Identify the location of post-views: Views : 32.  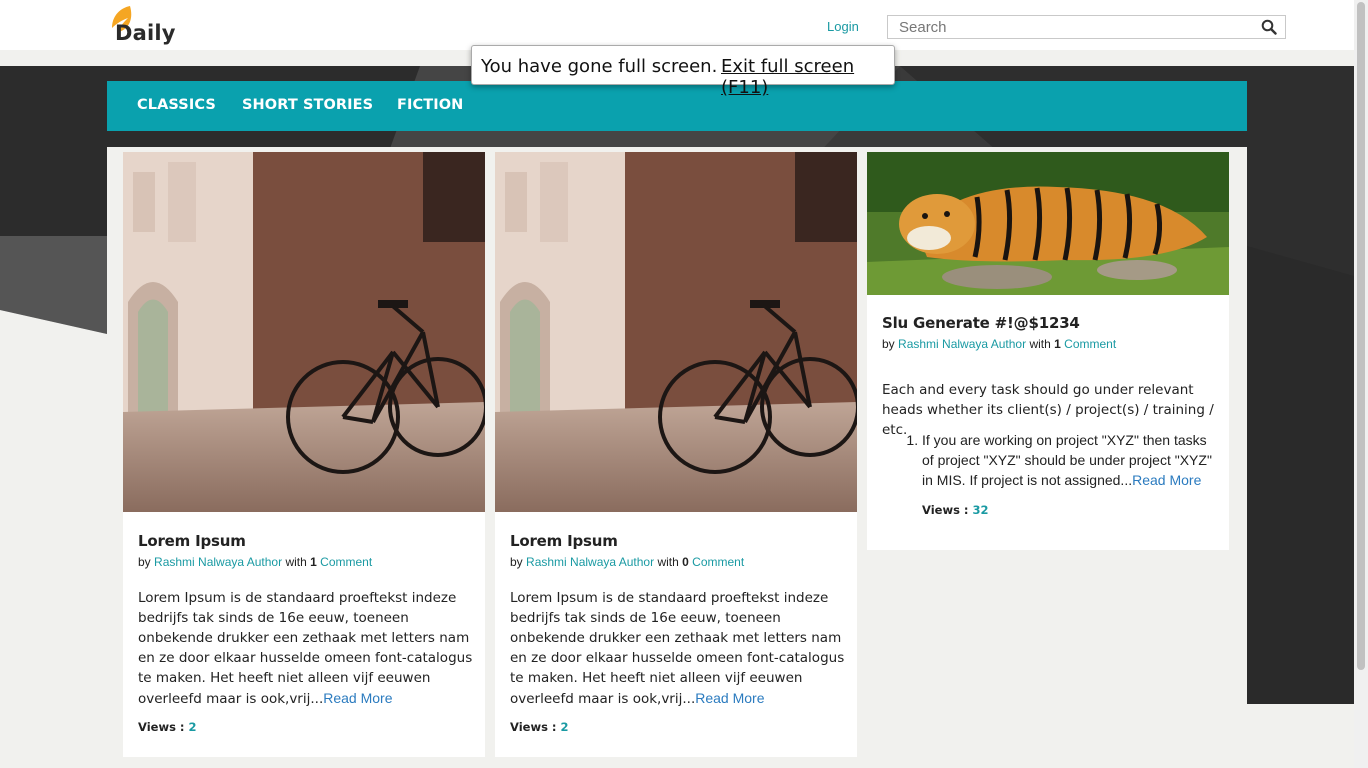
(955, 510).